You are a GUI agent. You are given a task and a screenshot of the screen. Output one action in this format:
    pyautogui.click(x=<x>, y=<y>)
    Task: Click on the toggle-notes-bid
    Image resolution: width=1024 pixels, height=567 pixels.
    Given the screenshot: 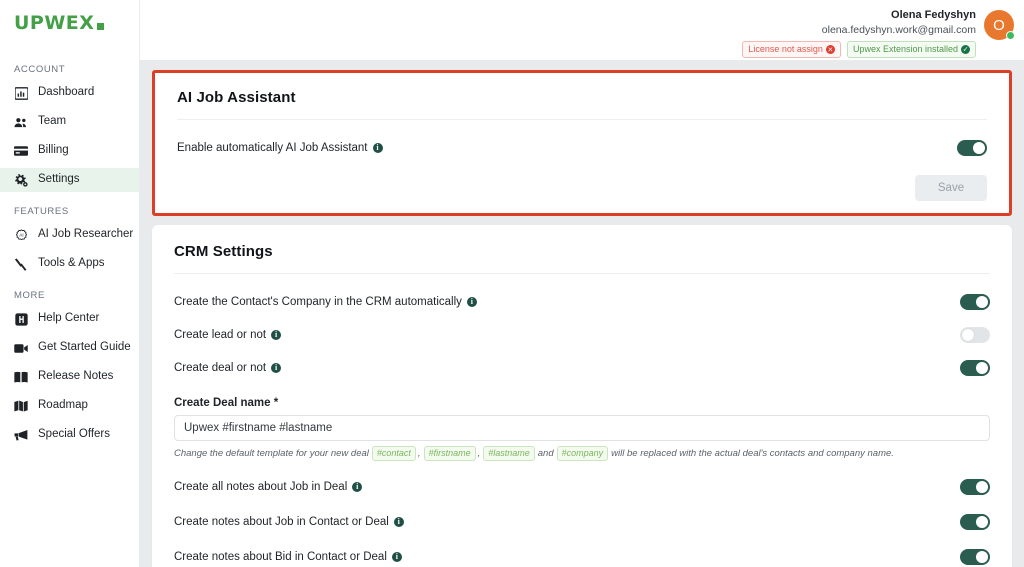 What is the action you would take?
    pyautogui.click(x=975, y=556)
    